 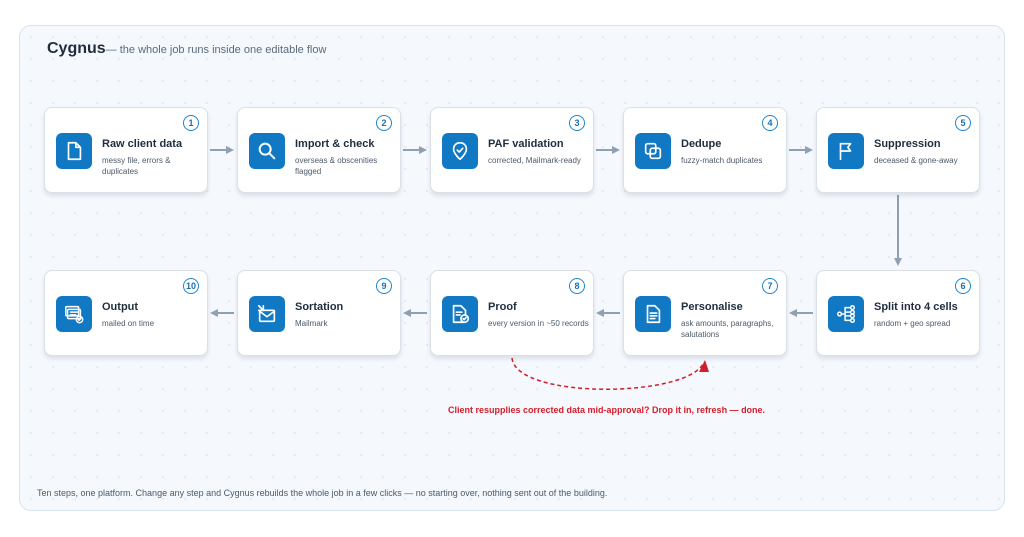 What do you see at coordinates (577, 123) in the screenshot?
I see `step-number-badge: 3` at bounding box center [577, 123].